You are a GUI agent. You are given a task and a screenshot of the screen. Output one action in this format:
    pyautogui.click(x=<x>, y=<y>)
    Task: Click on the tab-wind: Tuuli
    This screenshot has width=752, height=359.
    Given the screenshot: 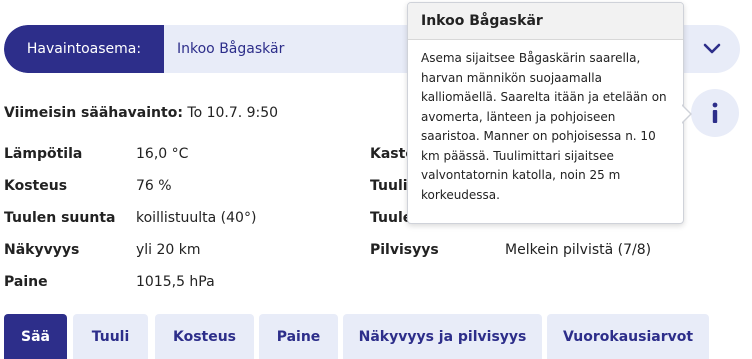 What is the action you would take?
    pyautogui.click(x=110, y=336)
    